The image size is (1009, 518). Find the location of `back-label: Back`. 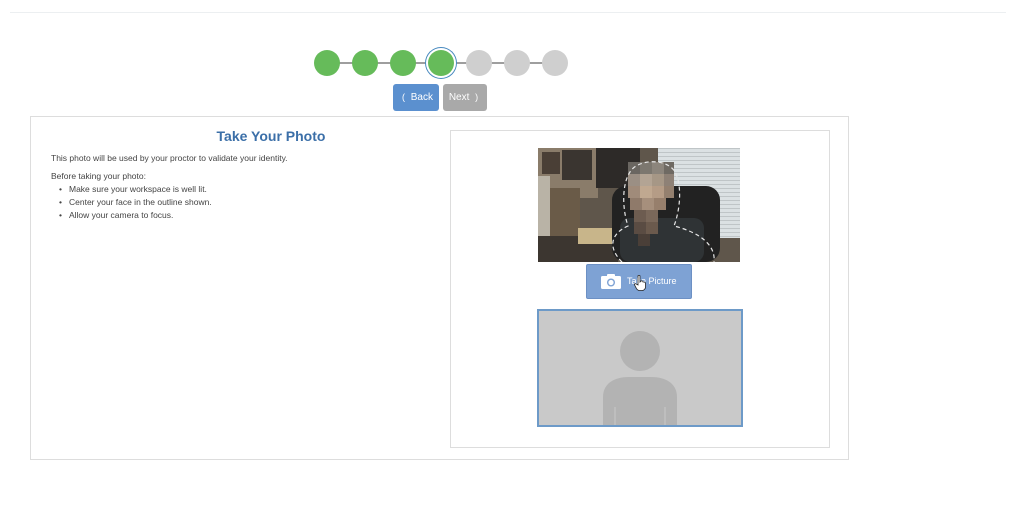

back-label: Back is located at coordinates (421, 97).